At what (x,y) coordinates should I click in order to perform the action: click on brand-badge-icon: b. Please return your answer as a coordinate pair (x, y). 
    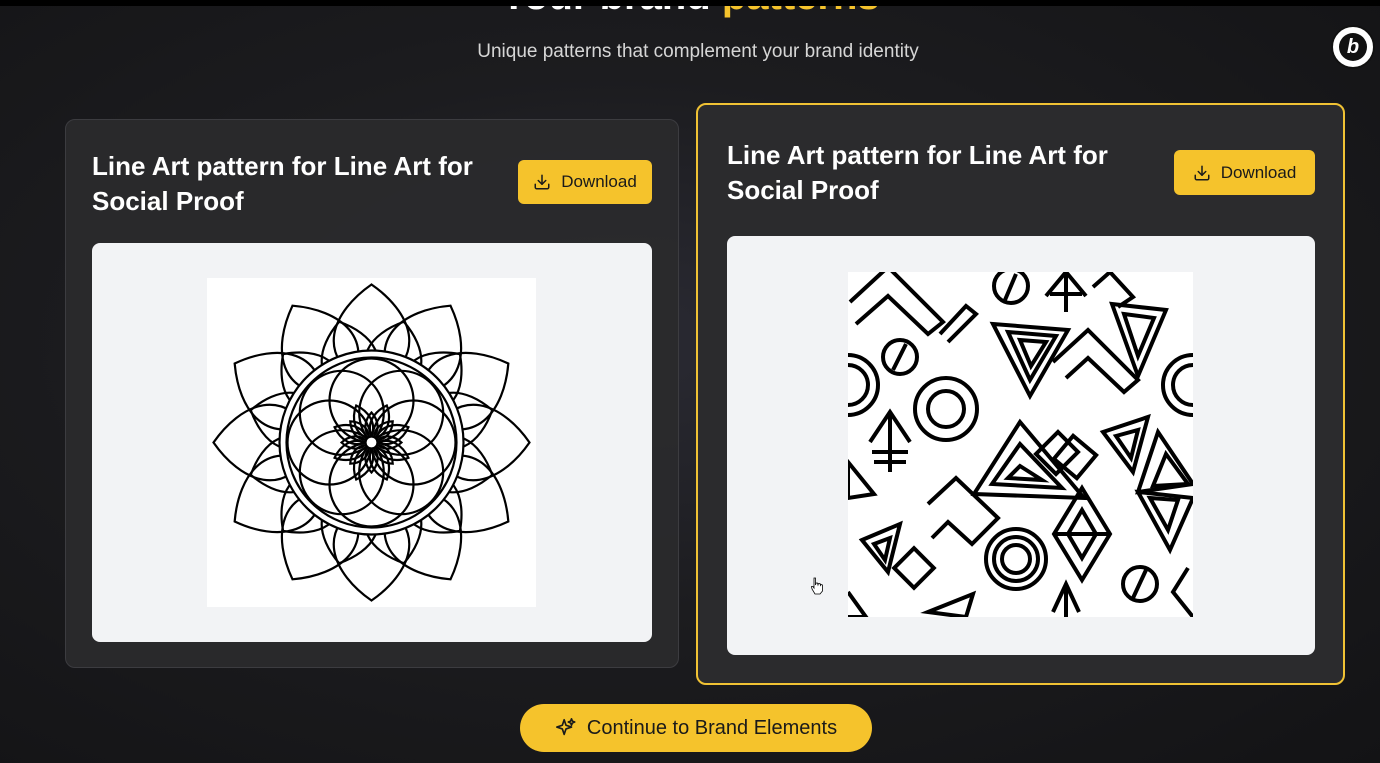
    Looking at the image, I should click on (1353, 47).